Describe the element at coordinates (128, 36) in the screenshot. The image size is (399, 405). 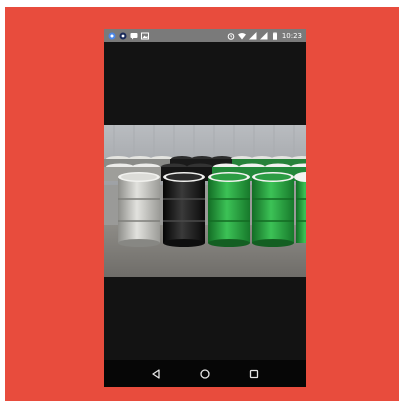
I see `notification-icons` at that location.